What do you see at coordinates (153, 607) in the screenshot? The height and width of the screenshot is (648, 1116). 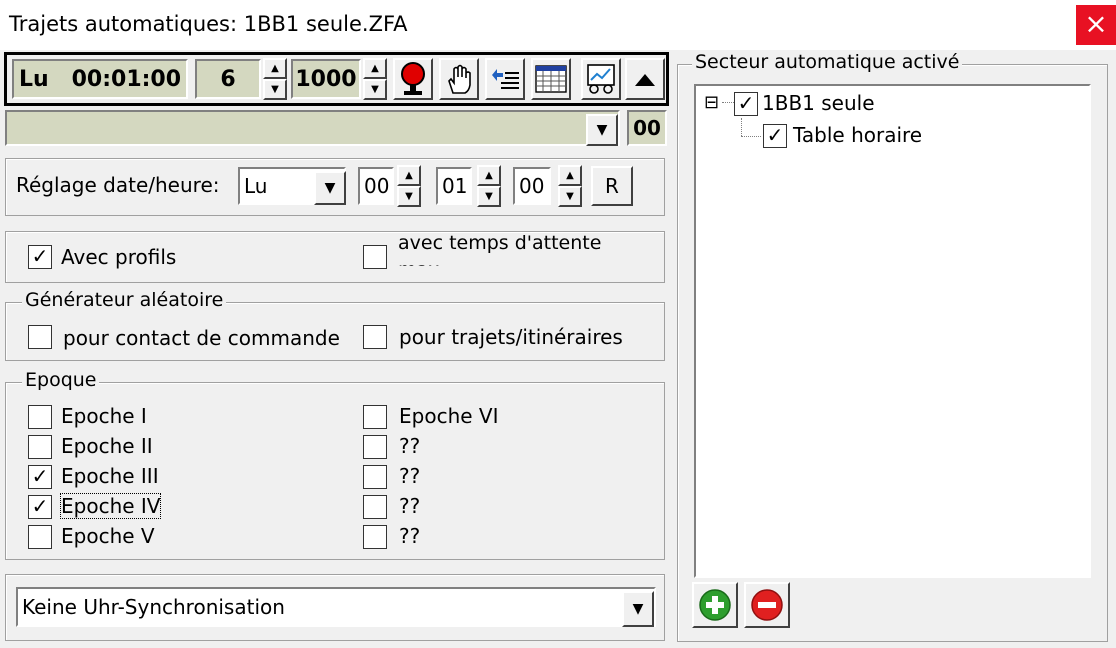 I see `sync-value: Keine Uhr-Synchronisation` at bounding box center [153, 607].